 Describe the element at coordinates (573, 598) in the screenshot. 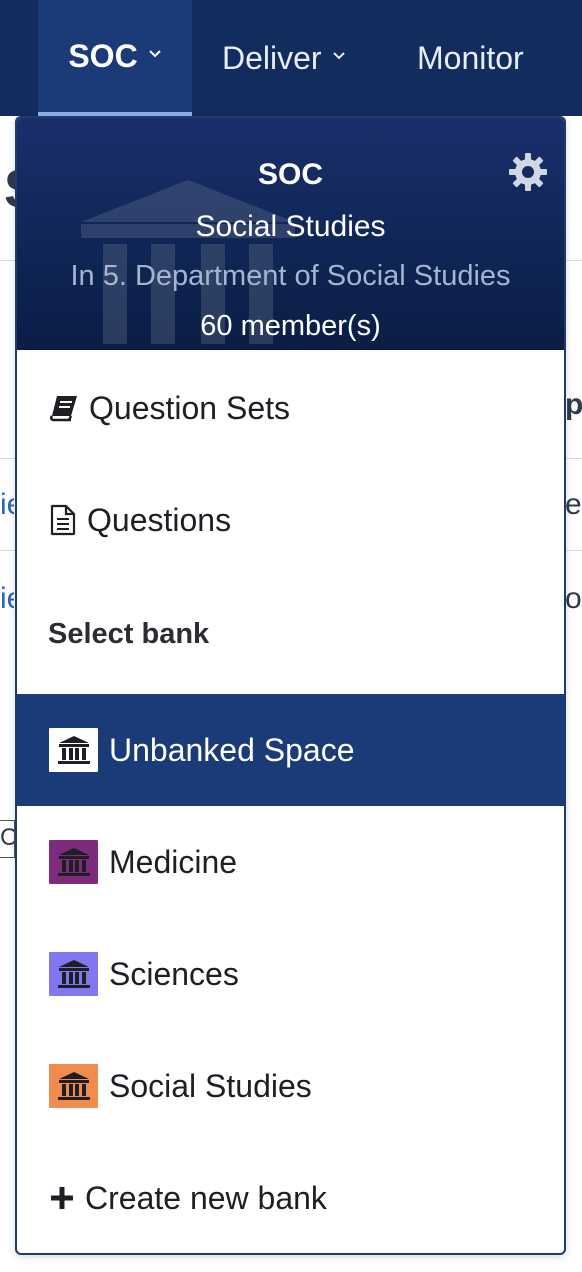

I see `page-row-text-fragment: or` at that location.